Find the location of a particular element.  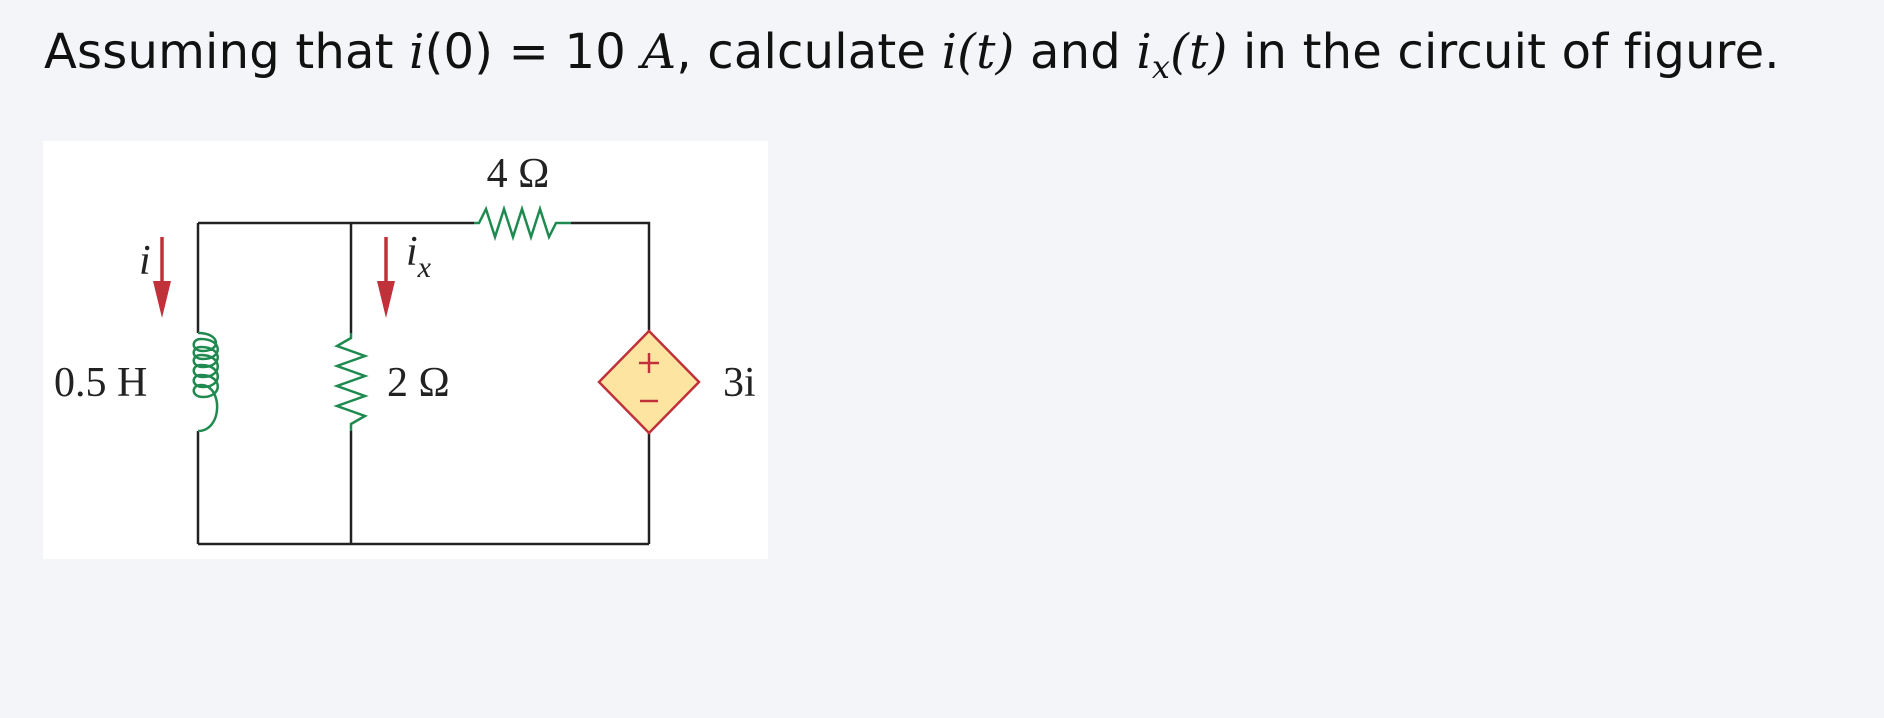

text-assuming: Assuming that is located at coordinates (227, 52).